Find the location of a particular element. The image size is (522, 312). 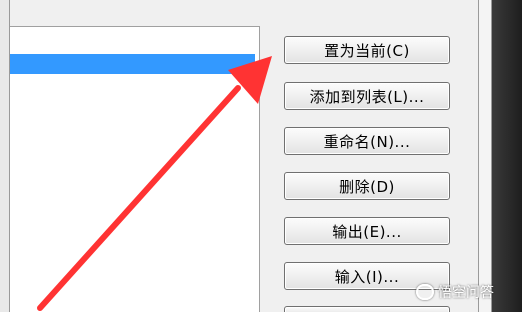

watermark: 悟空问答 is located at coordinates (455, 292).